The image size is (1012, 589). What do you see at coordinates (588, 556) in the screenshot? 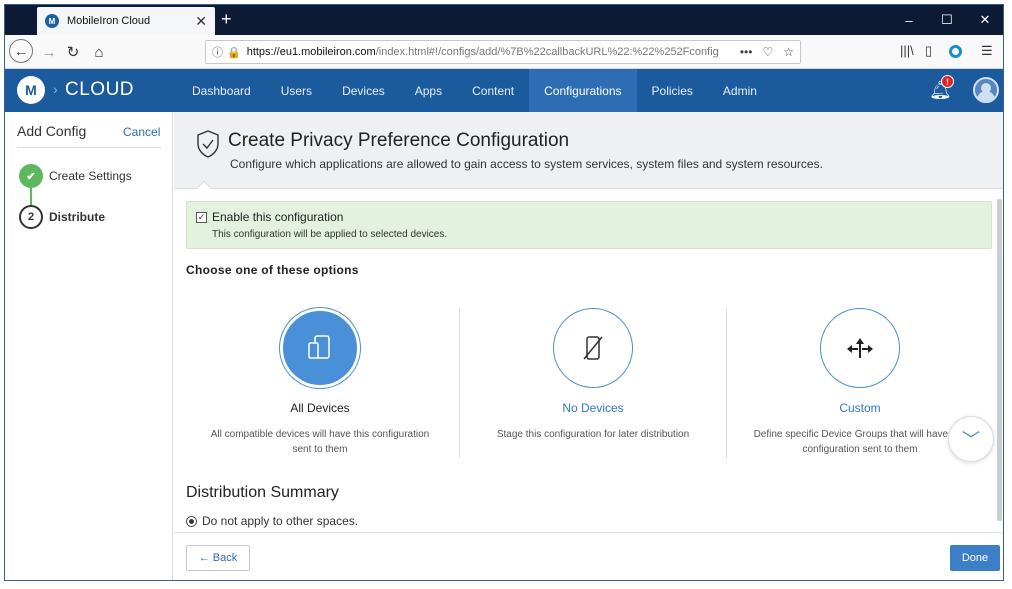
I see `wizard-footer: ← Back Done` at bounding box center [588, 556].